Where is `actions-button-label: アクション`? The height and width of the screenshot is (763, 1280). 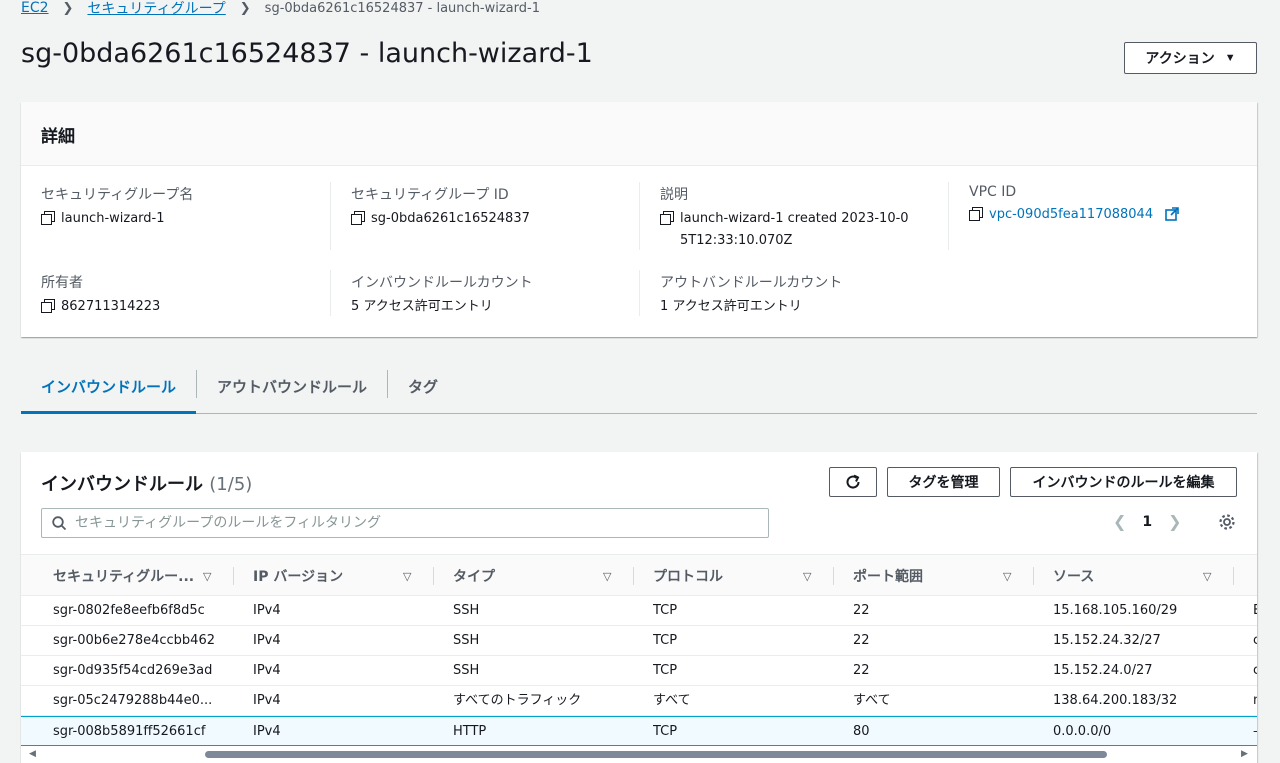
actions-button-label: アクション is located at coordinates (1180, 58).